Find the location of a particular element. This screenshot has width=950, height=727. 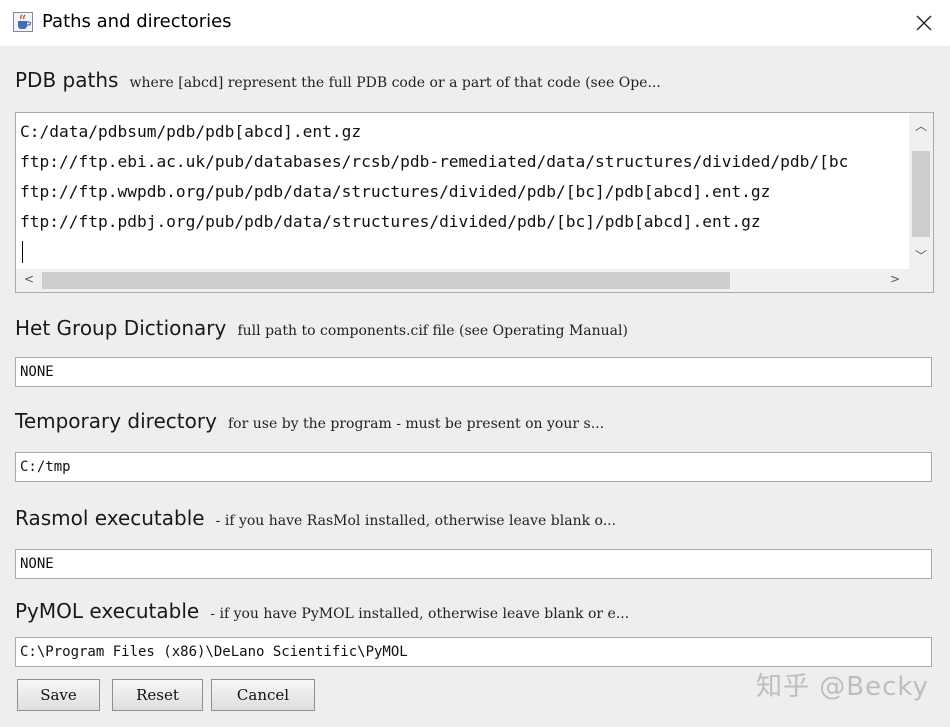

pymol-input is located at coordinates (473, 652).